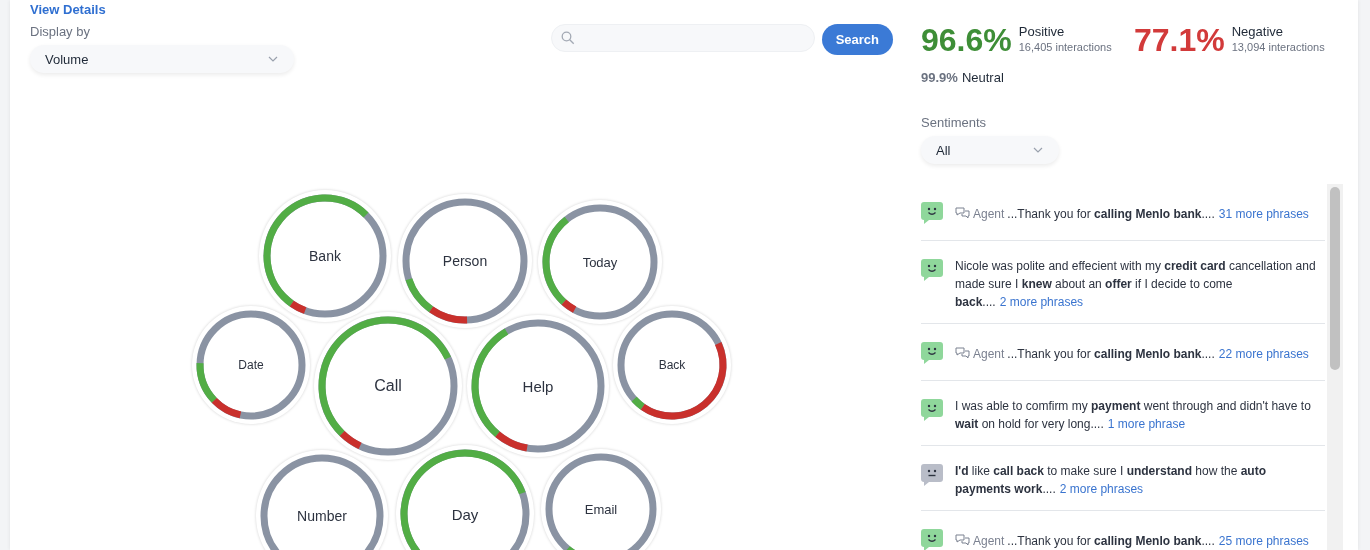 The height and width of the screenshot is (550, 1370). Describe the element at coordinates (990, 150) in the screenshot. I see `sentiments-select: All` at that location.